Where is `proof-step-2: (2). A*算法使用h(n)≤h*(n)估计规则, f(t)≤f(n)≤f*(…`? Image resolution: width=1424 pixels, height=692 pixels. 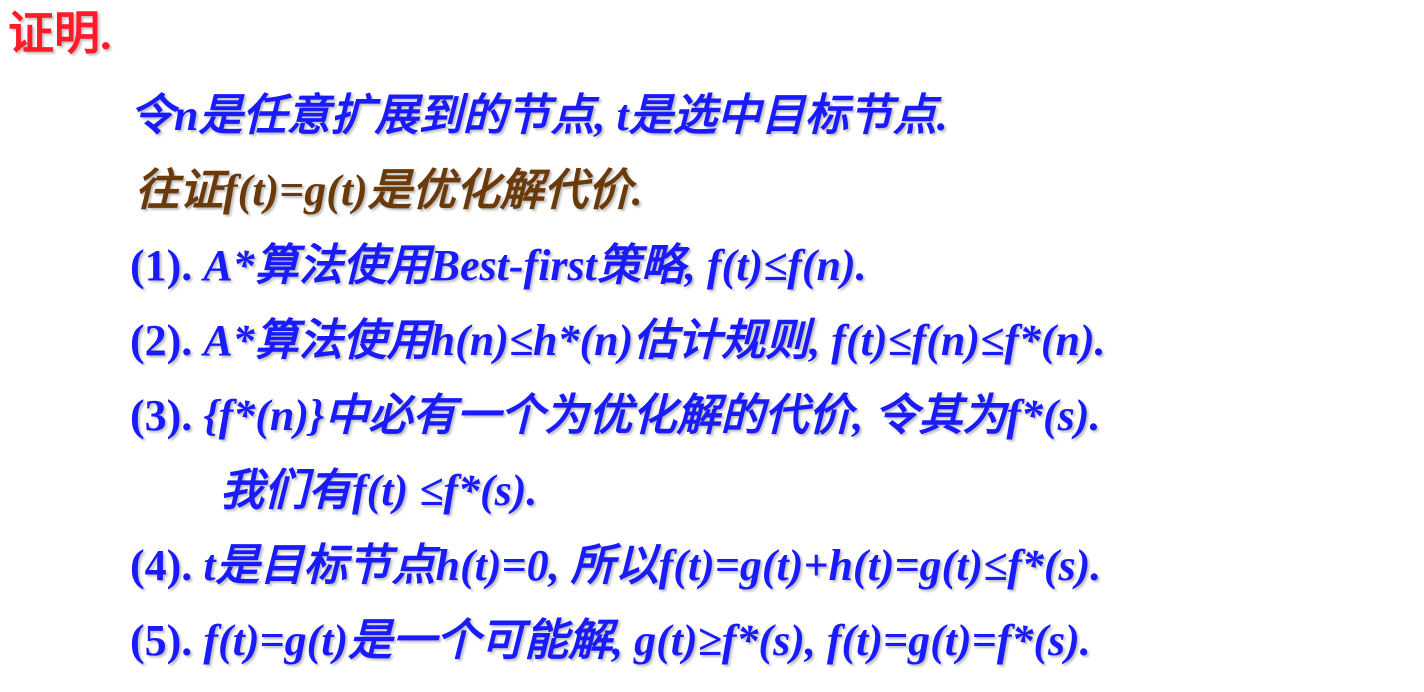 proof-step-2: (2). A*算法使用h(n)≤h*(n)估计规则, f(t)≤f(n)≤f*(… is located at coordinates (618, 341).